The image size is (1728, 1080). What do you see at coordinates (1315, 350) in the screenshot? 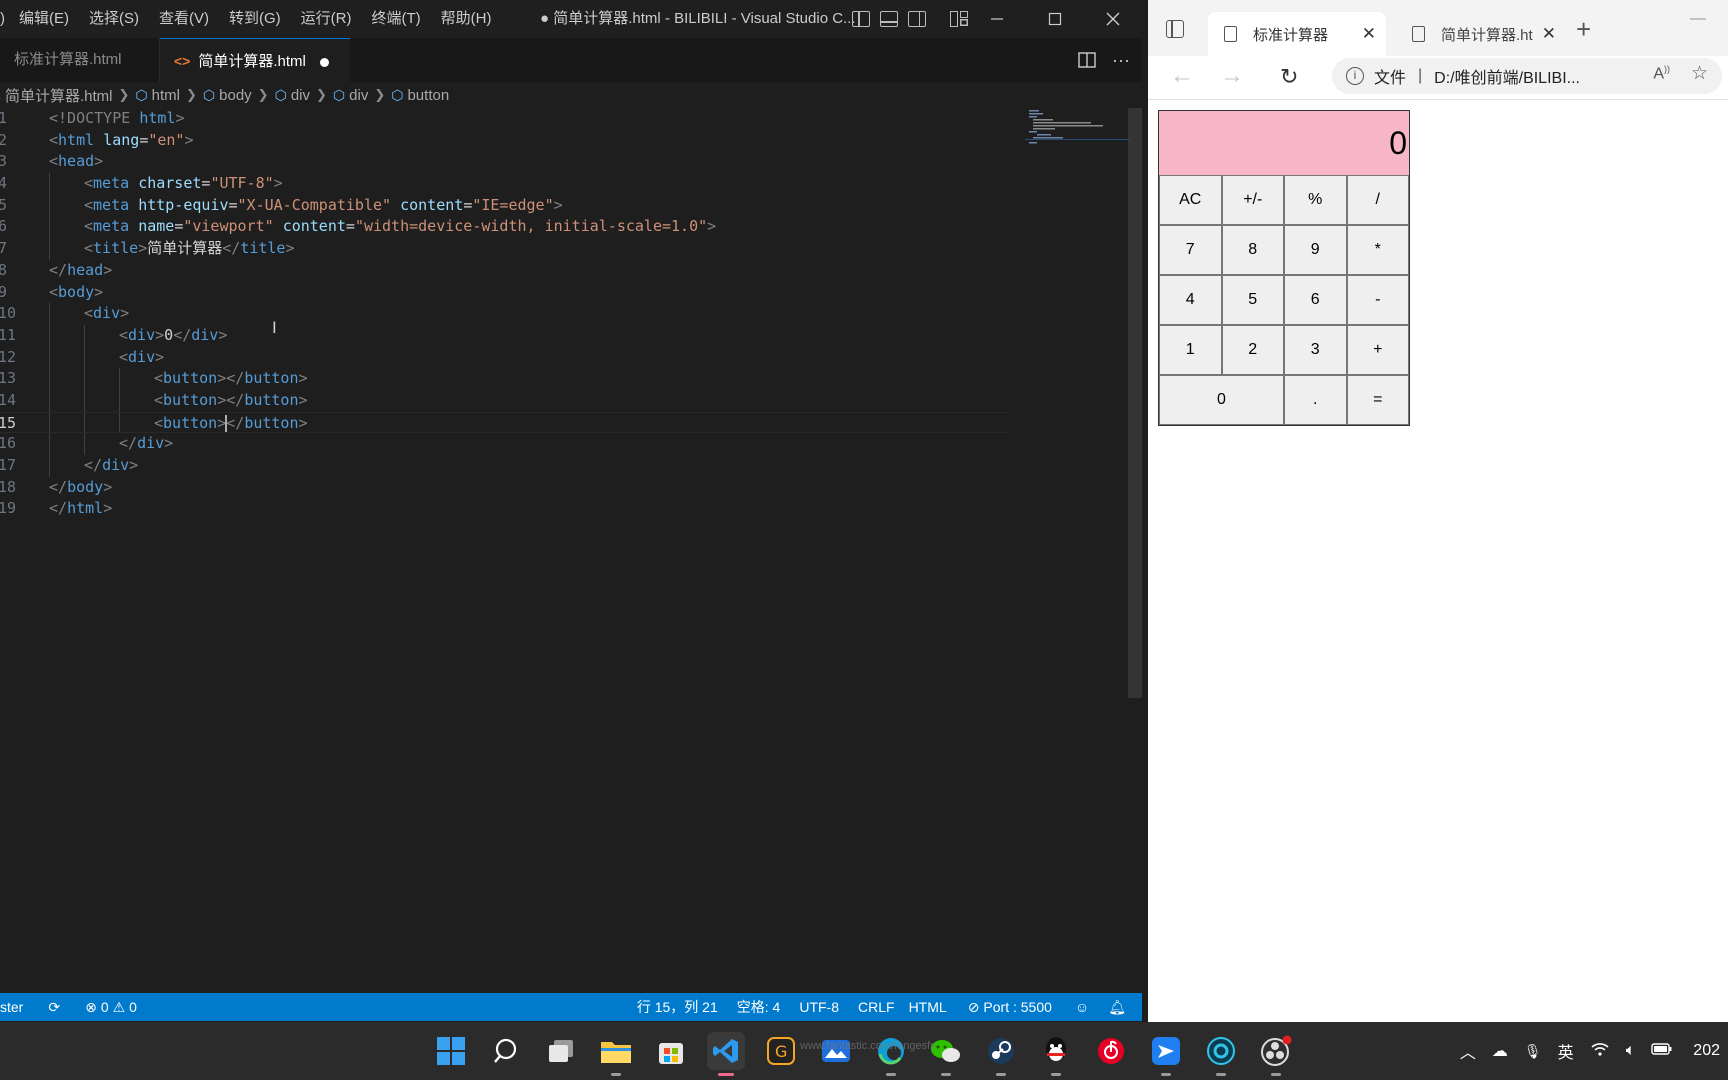
I see `key-3: 3` at bounding box center [1315, 350].